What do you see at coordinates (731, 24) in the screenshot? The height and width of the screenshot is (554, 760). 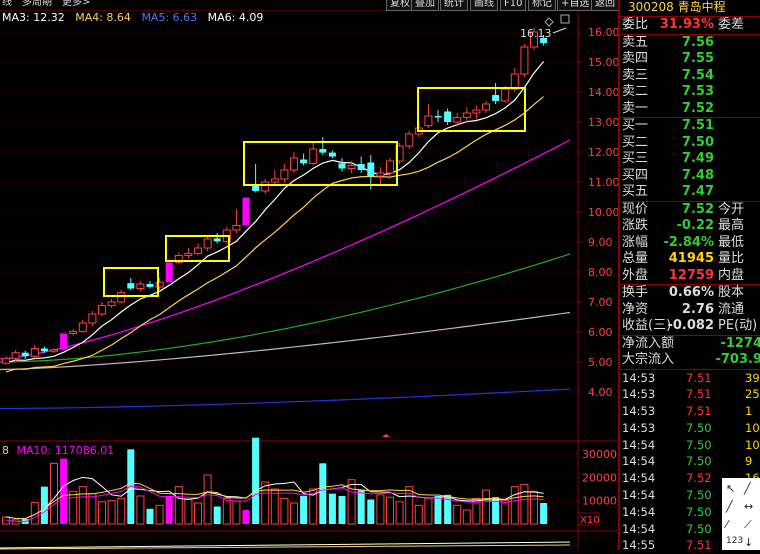 I see `weicha-label: 委差` at bounding box center [731, 24].